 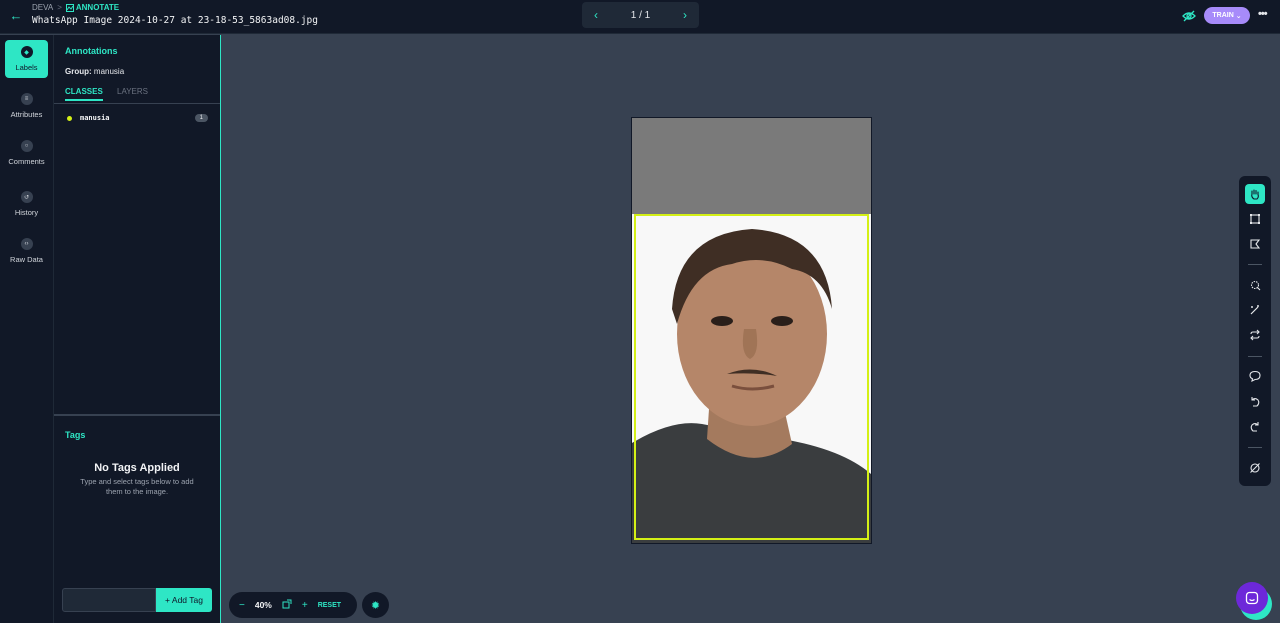 What do you see at coordinates (26, 251) in the screenshot?
I see `rail-item-raw-data: ‹› Raw Data` at bounding box center [26, 251].